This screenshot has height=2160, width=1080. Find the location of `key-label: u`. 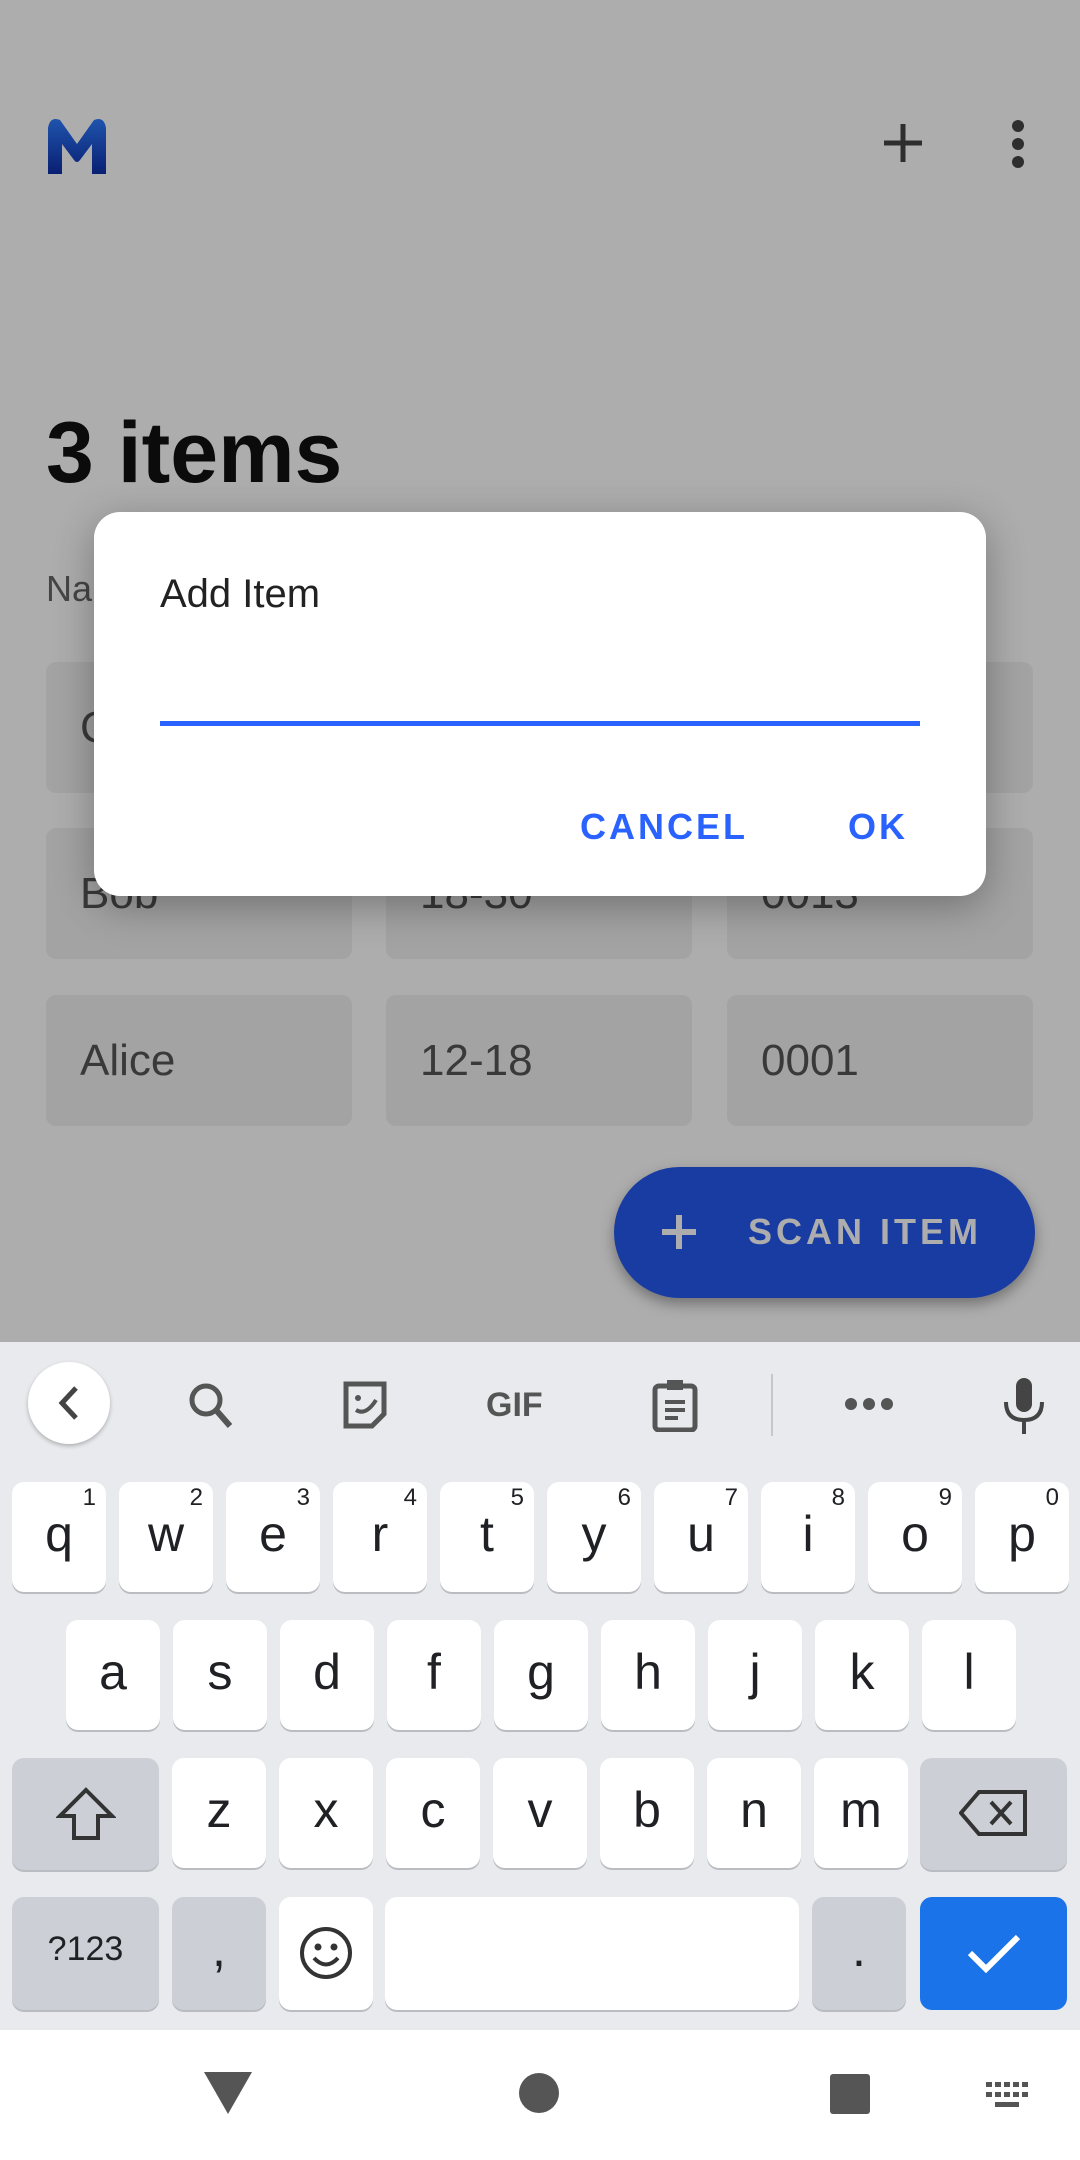

key-label: u is located at coordinates (701, 1534).